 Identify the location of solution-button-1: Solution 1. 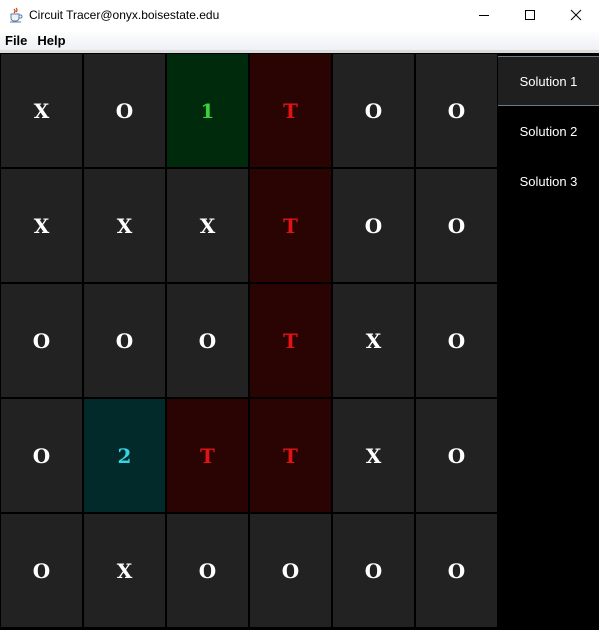
(548, 81).